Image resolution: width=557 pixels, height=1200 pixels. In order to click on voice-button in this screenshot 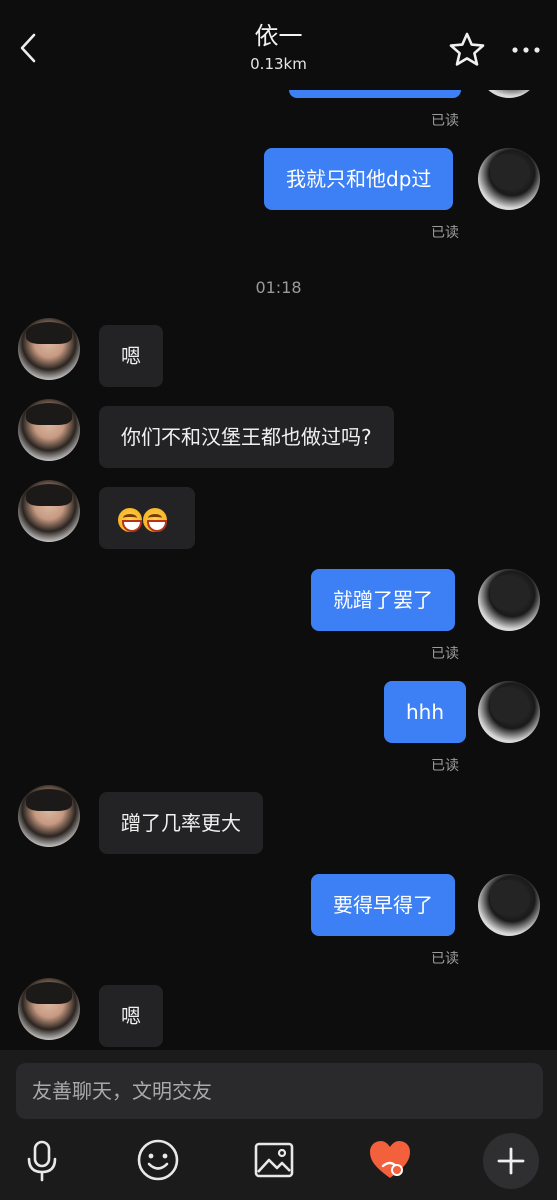, I will do `click(42, 1160)`.